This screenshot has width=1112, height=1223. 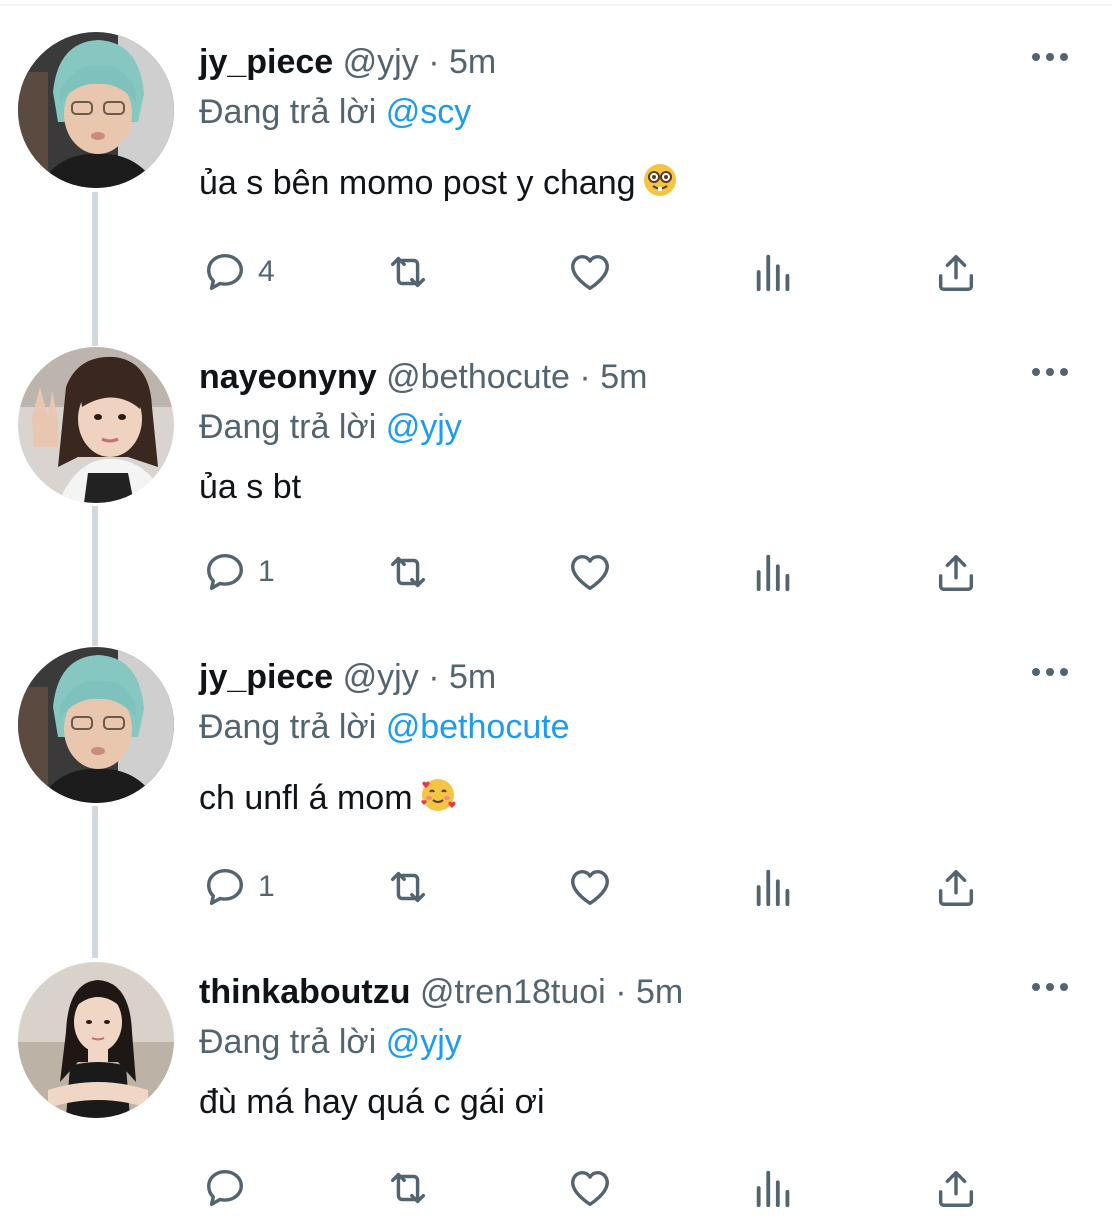 I want to click on tweet-text: đù má hay quá c gái ơi, so click(x=372, y=1102).